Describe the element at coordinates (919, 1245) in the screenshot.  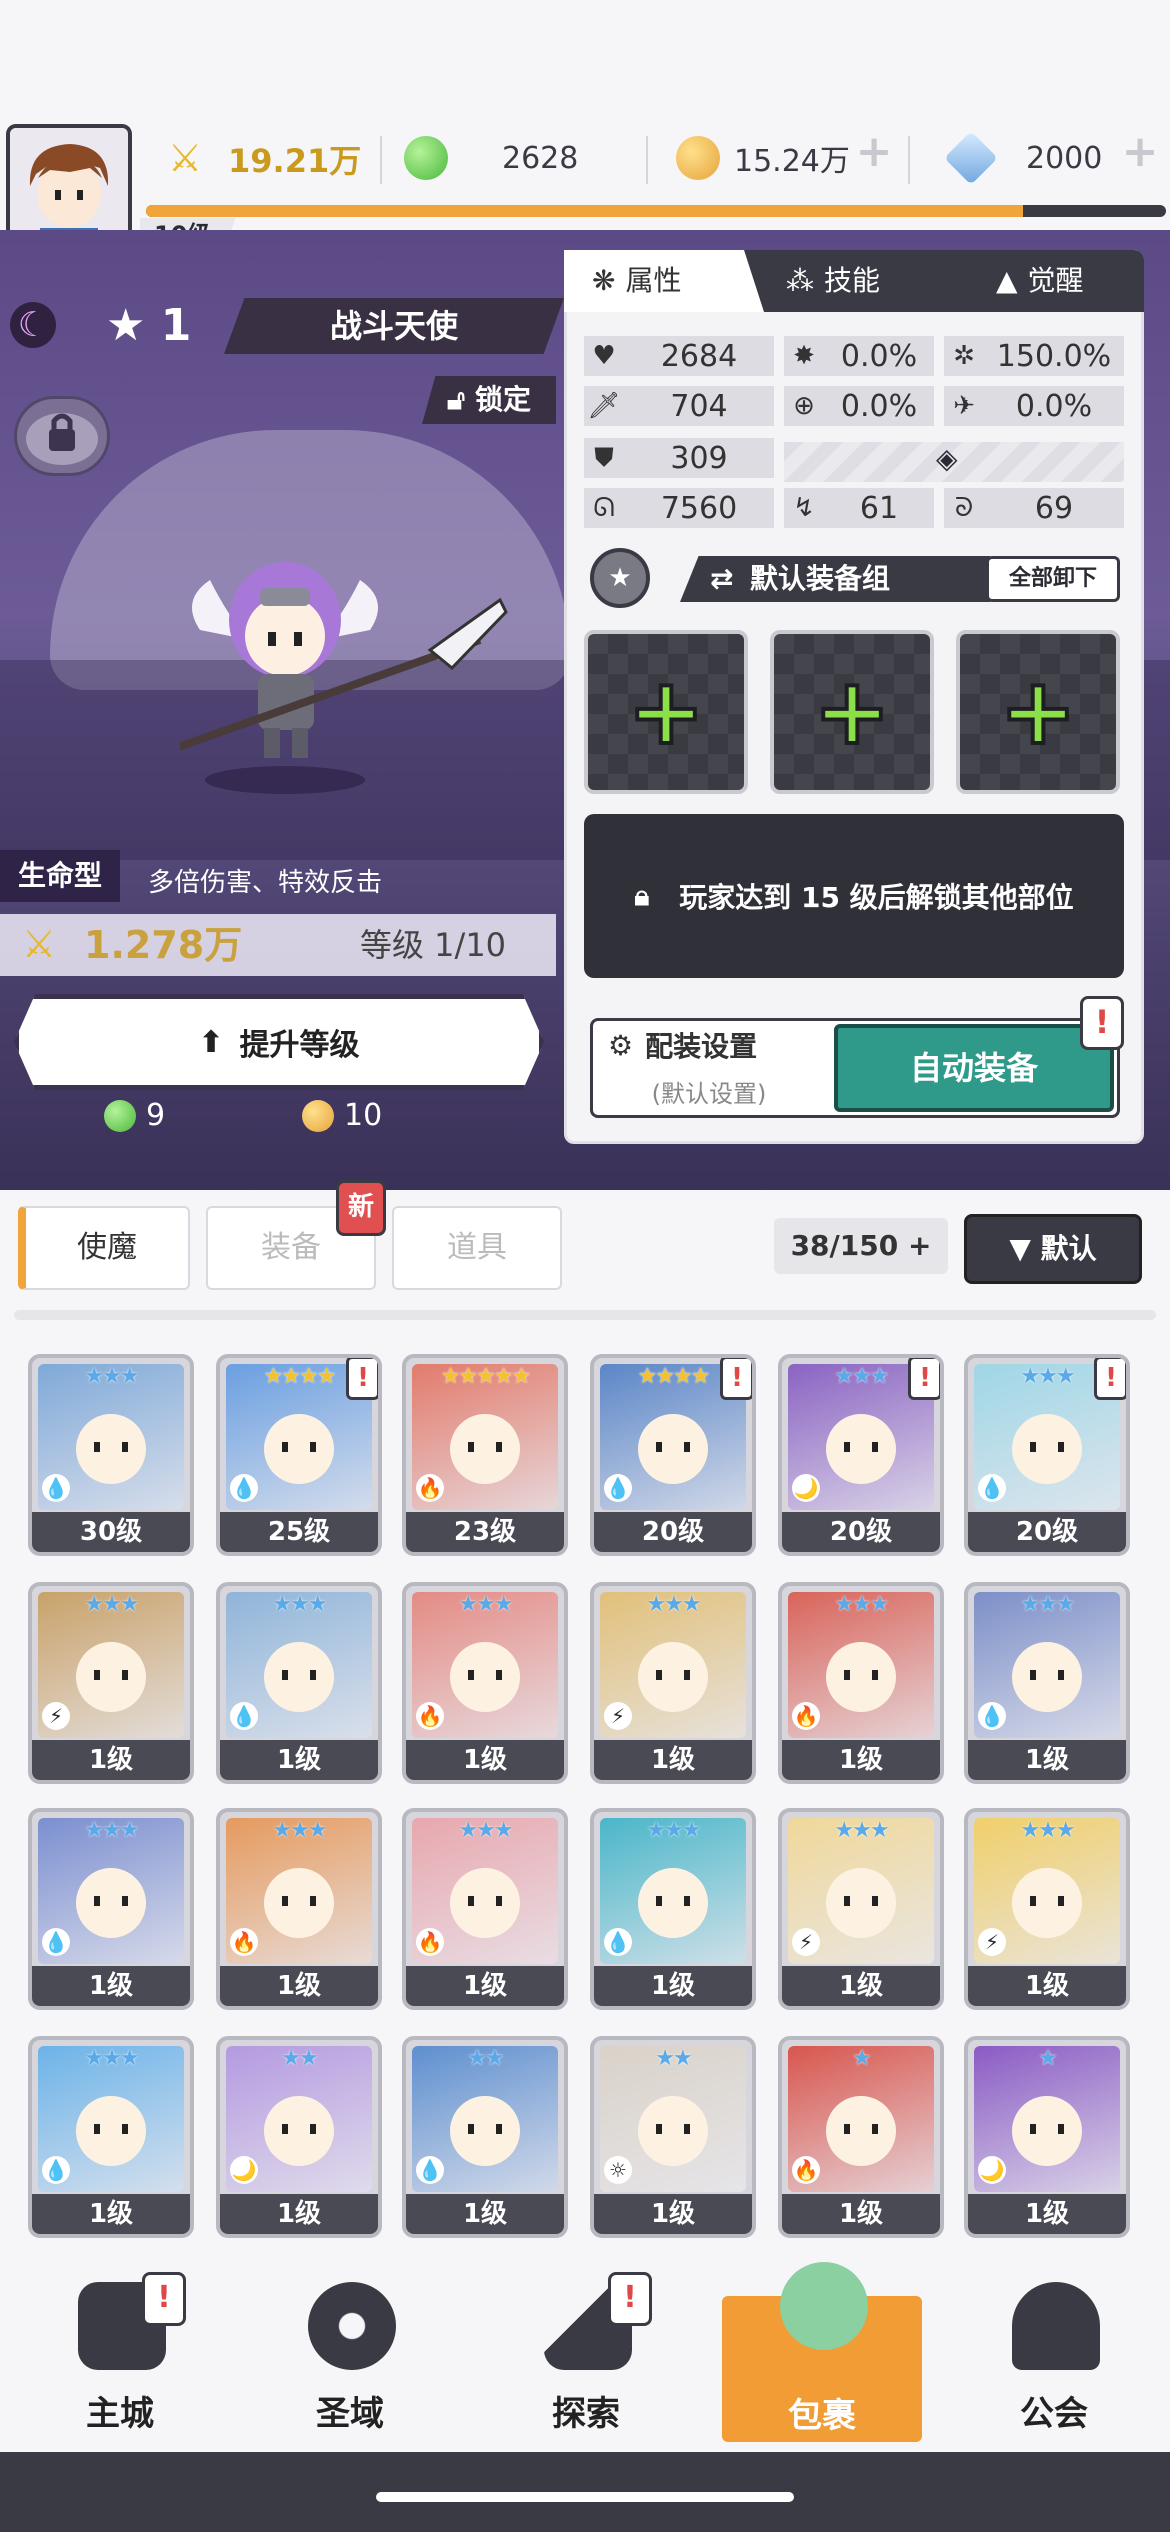
I see `add-icon: +` at that location.